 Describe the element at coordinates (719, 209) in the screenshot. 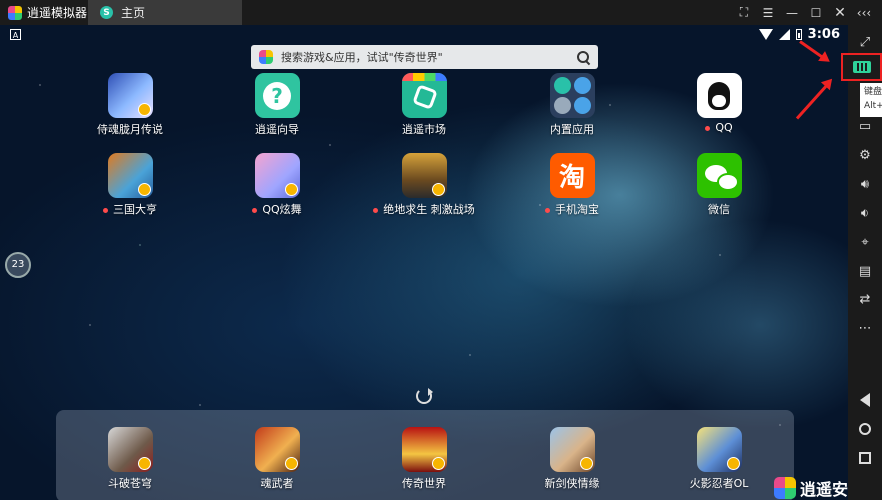

I see `app-label: 微信` at that location.